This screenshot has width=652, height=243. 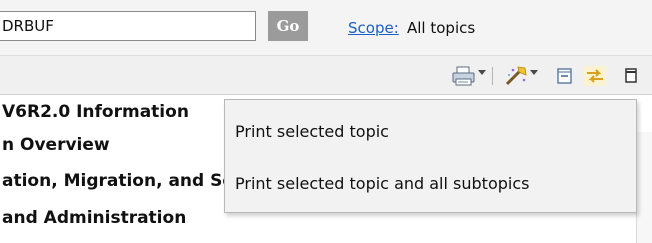 I want to click on print-dropdown-arrow-icon, so click(x=482, y=72).